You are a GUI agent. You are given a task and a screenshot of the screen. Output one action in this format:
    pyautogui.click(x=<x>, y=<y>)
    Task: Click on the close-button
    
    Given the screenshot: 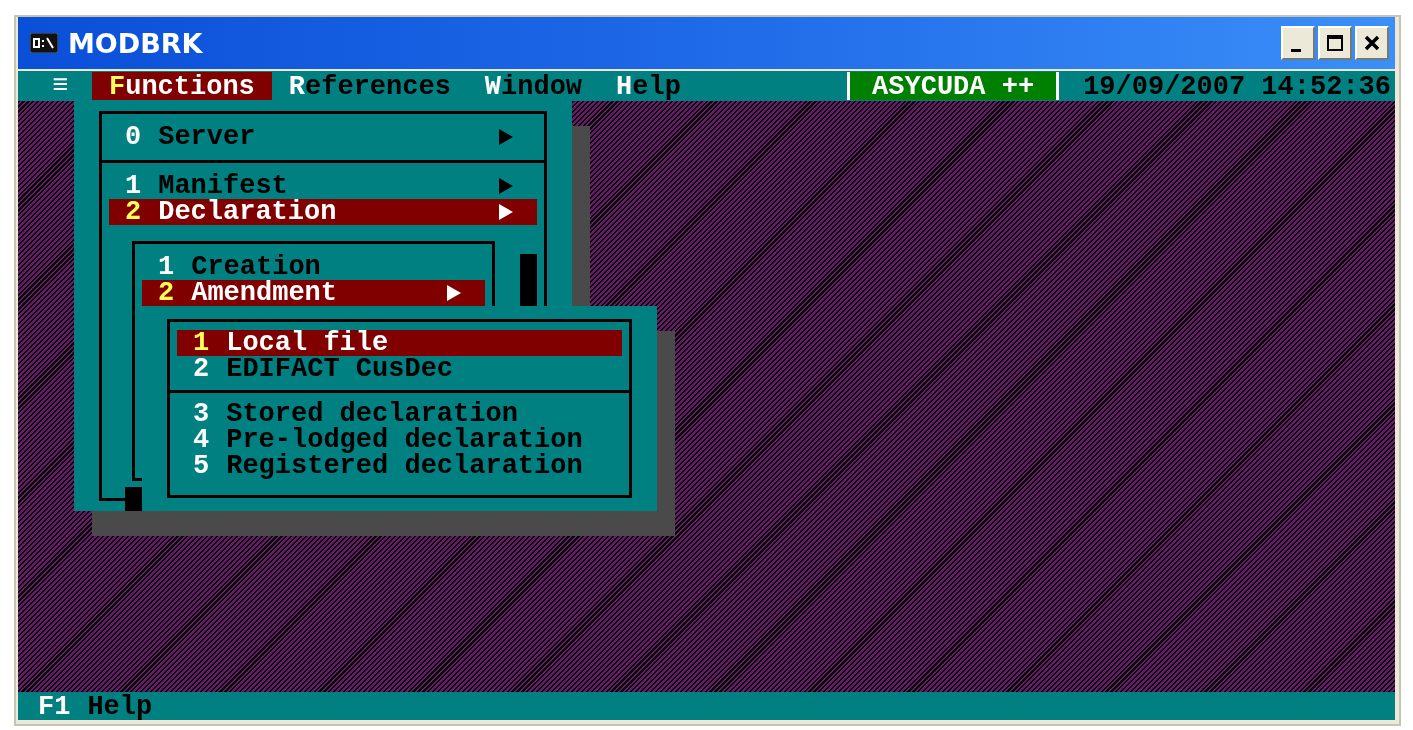 What is the action you would take?
    pyautogui.click(x=1372, y=43)
    